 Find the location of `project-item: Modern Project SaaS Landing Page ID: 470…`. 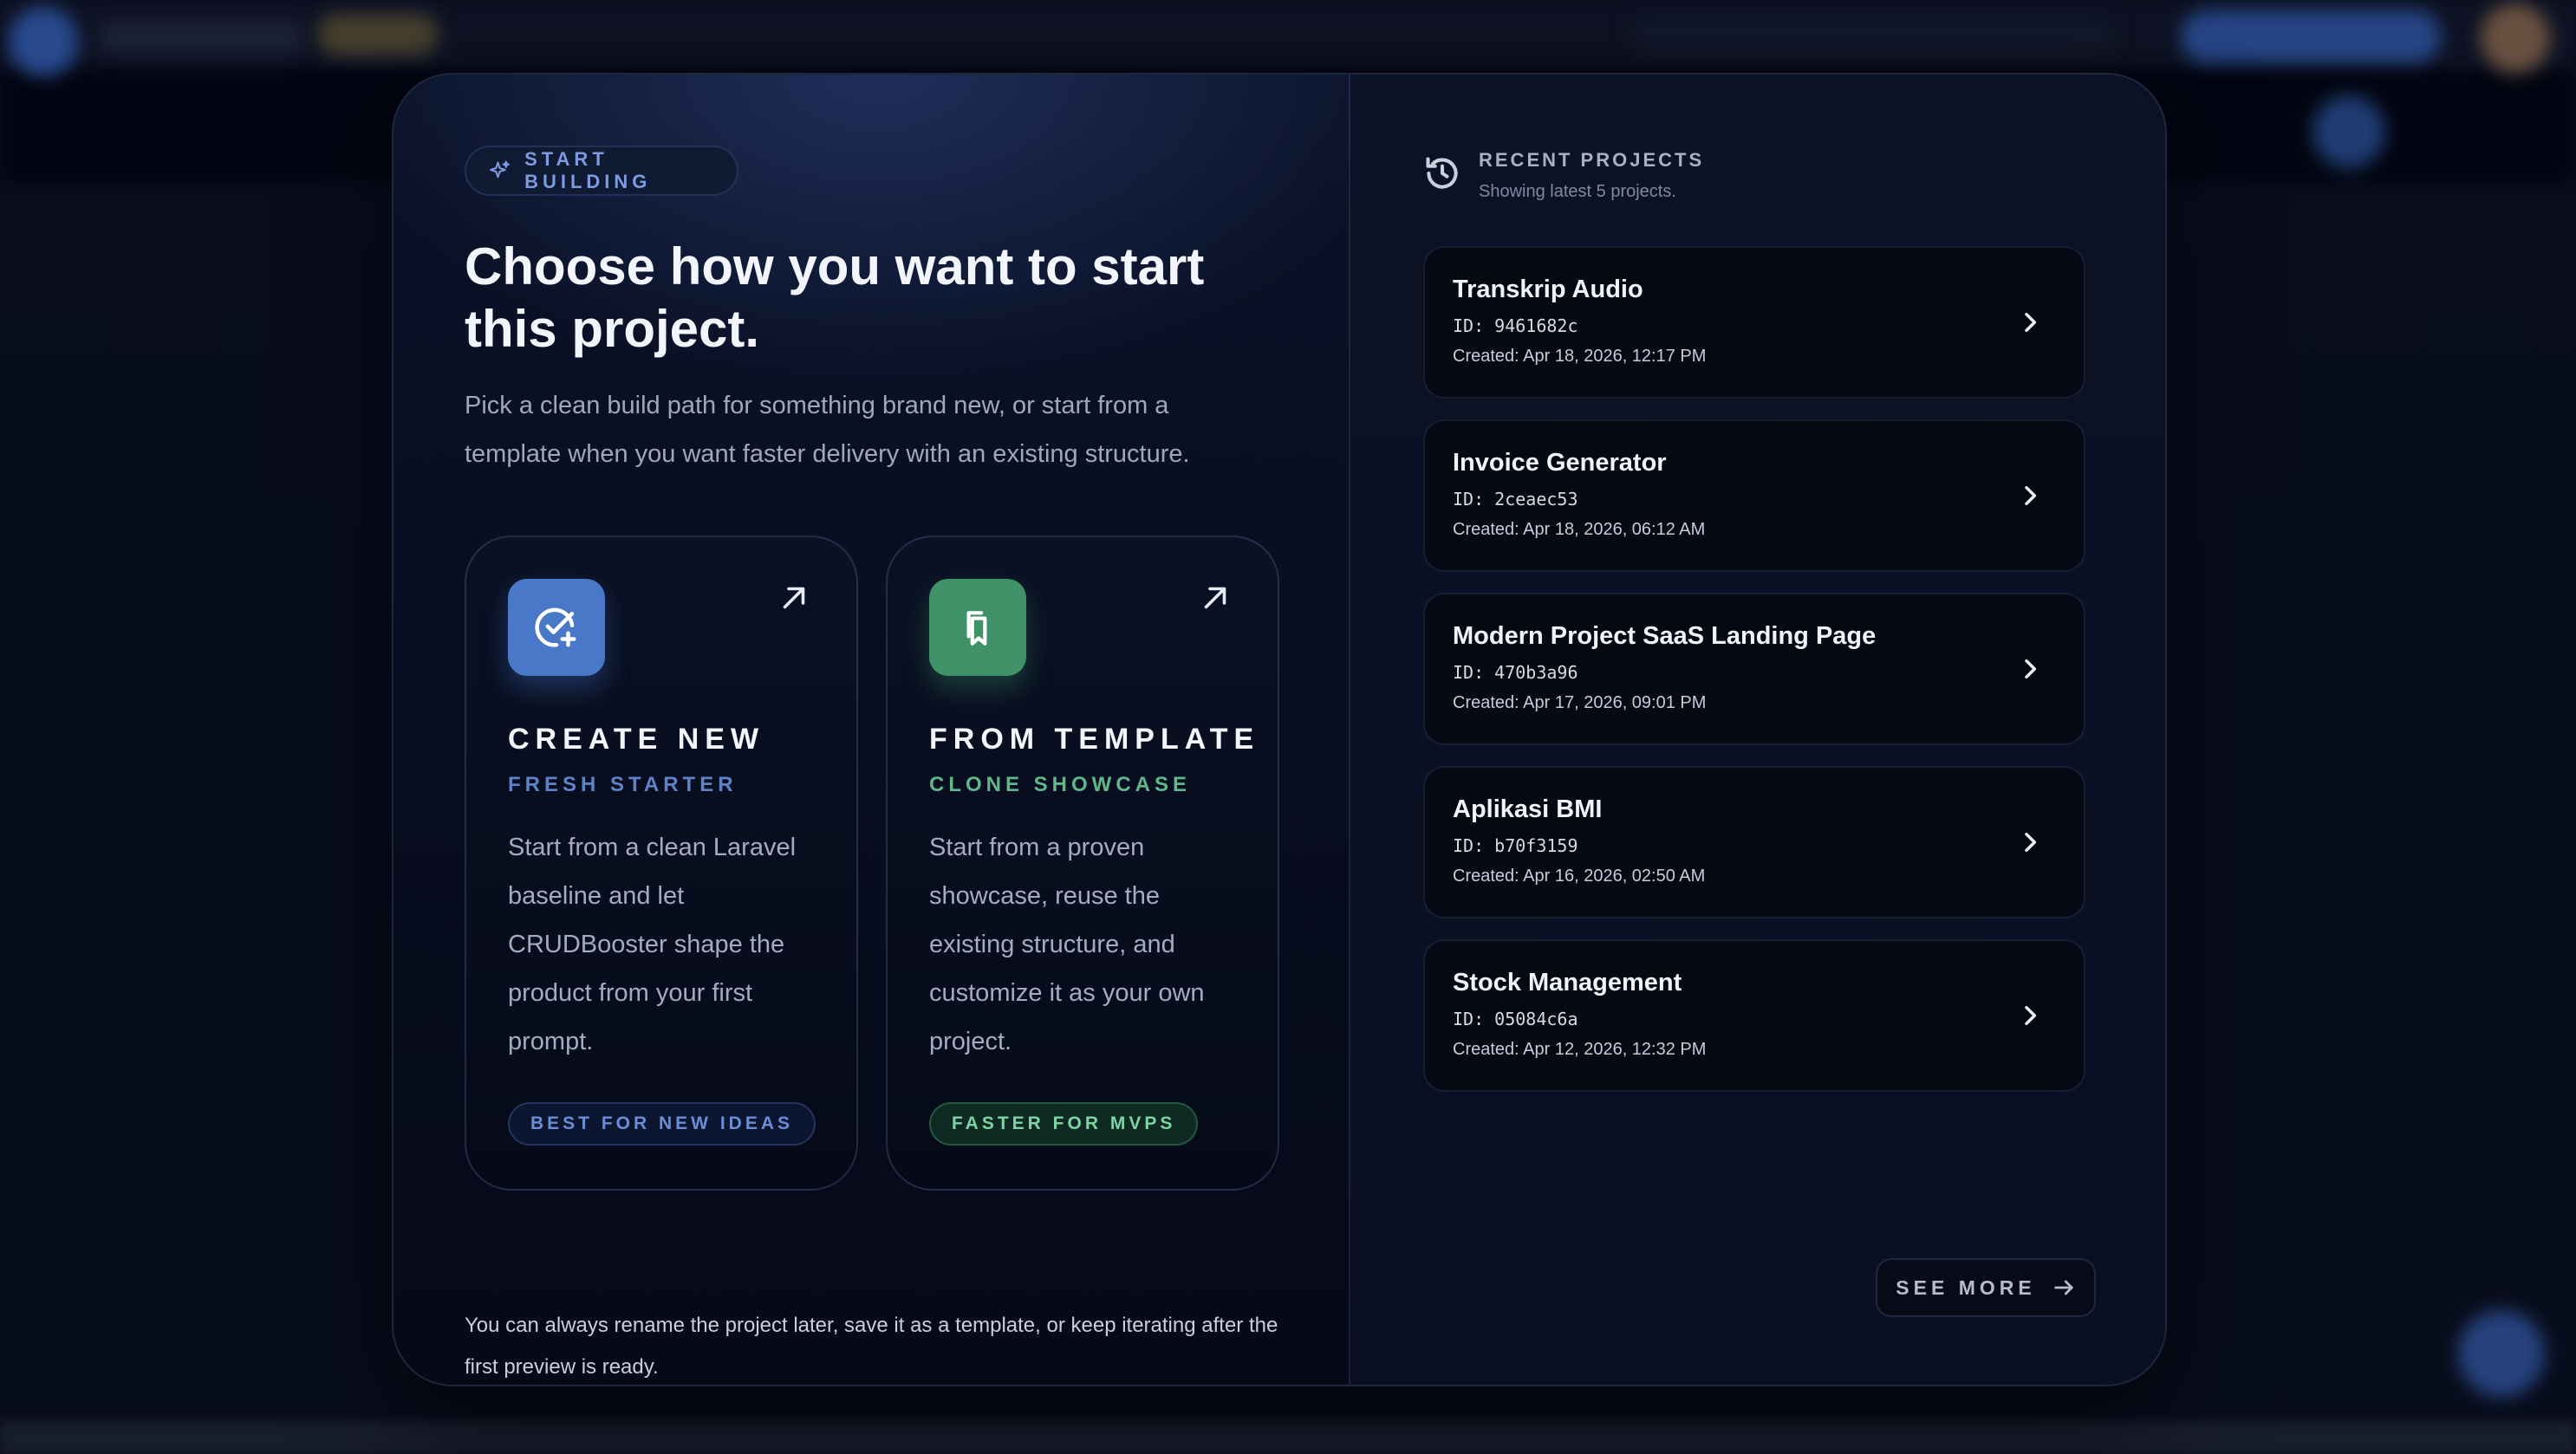

project-item: Modern Project SaaS Landing Page ID: 470… is located at coordinates (1754, 669).